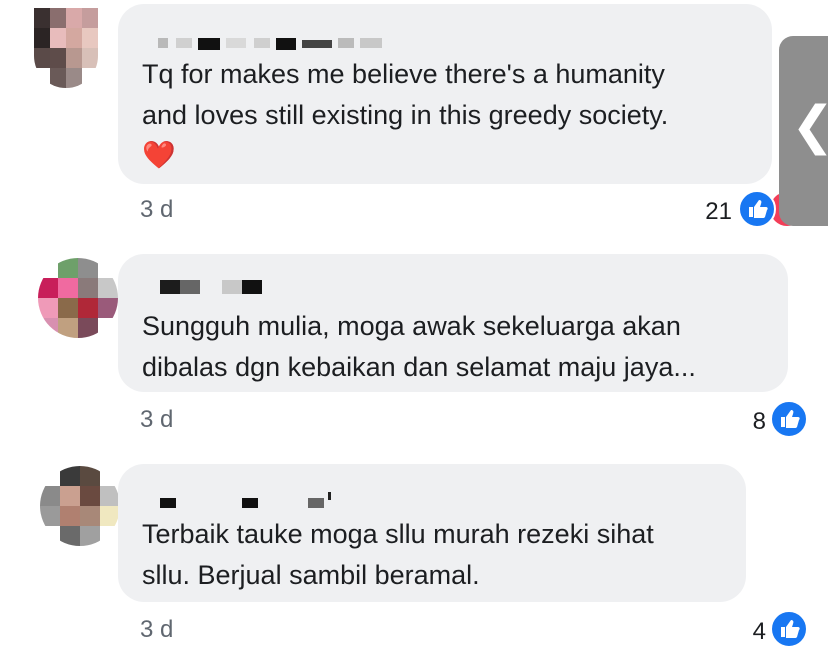 This screenshot has height=660, width=828. I want to click on reaction-count: 4, so click(748, 632).